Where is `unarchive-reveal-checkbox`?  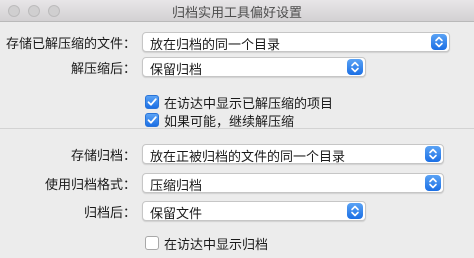 unarchive-reveal-checkbox is located at coordinates (152, 102).